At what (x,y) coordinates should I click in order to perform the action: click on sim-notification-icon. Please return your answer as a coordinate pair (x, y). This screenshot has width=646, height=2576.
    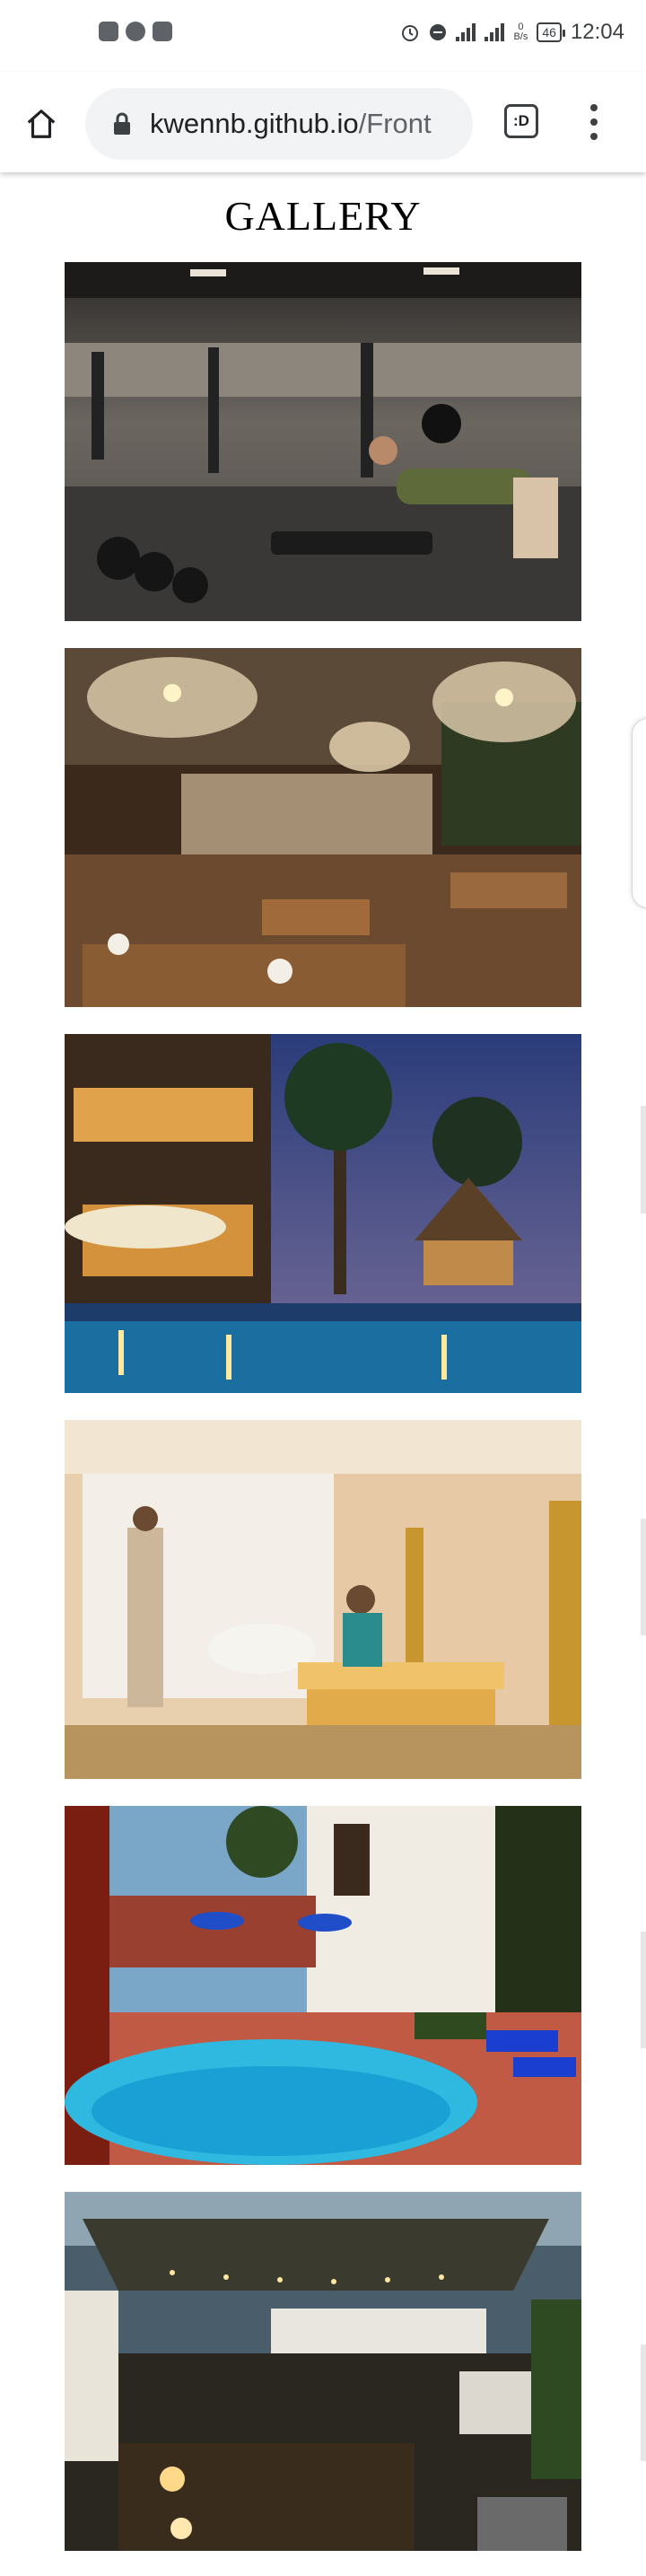
    Looking at the image, I should click on (162, 31).